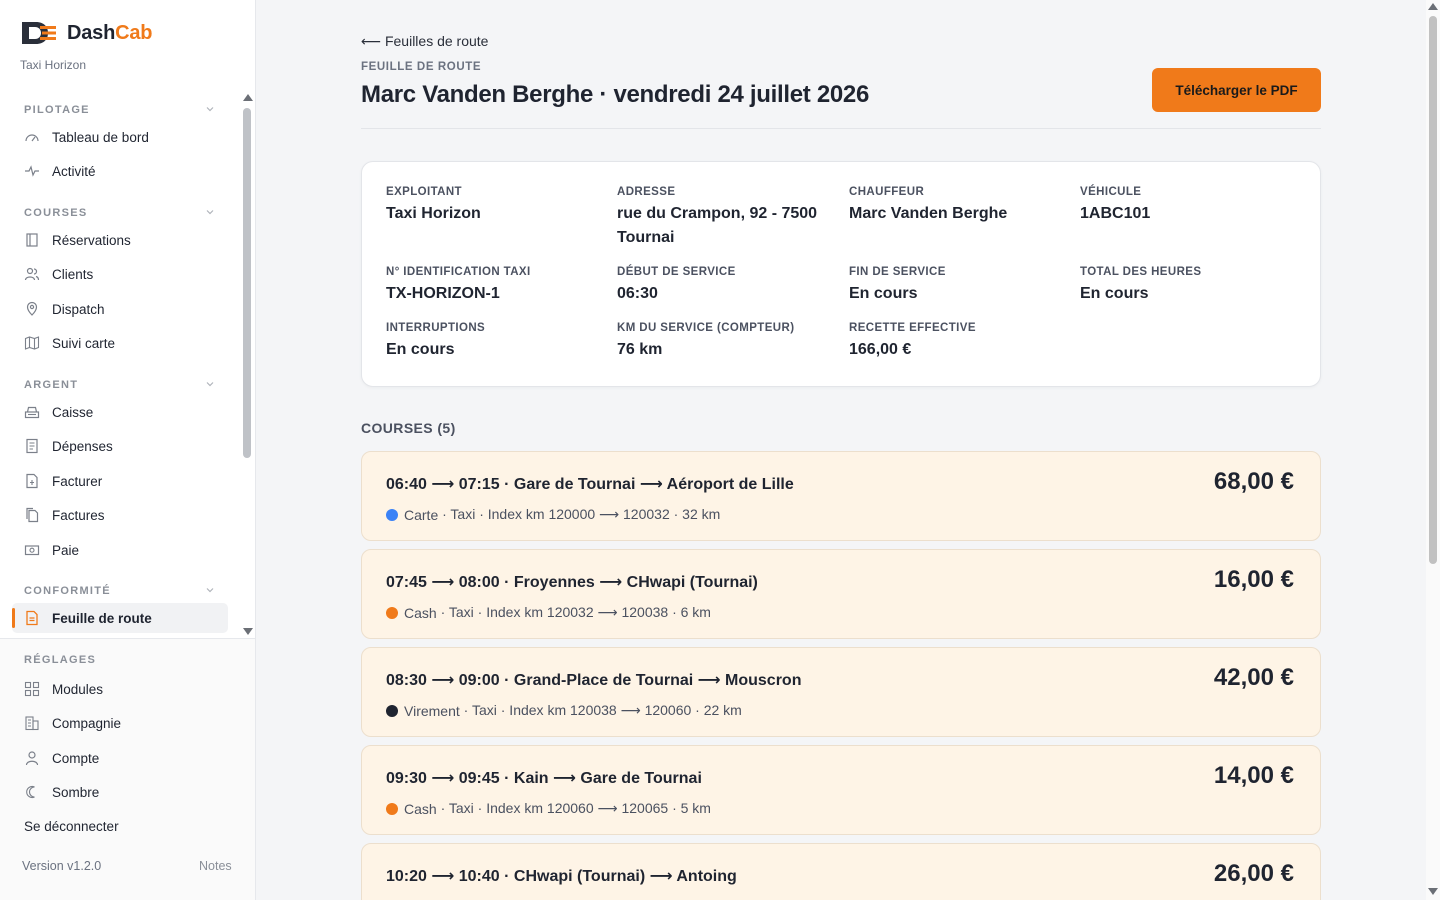 This screenshot has height=900, width=1440. I want to click on sidebar-item-label: Dispatch, so click(78, 309).